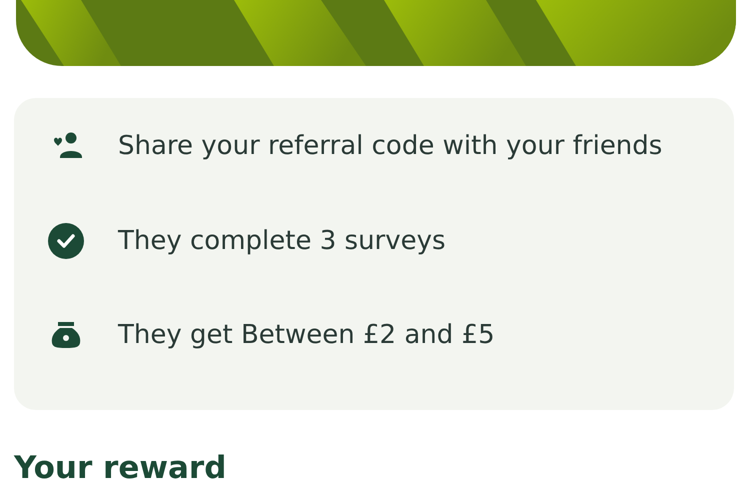  Describe the element at coordinates (282, 241) in the screenshot. I see `step-text: They complete 3 surveys` at that location.